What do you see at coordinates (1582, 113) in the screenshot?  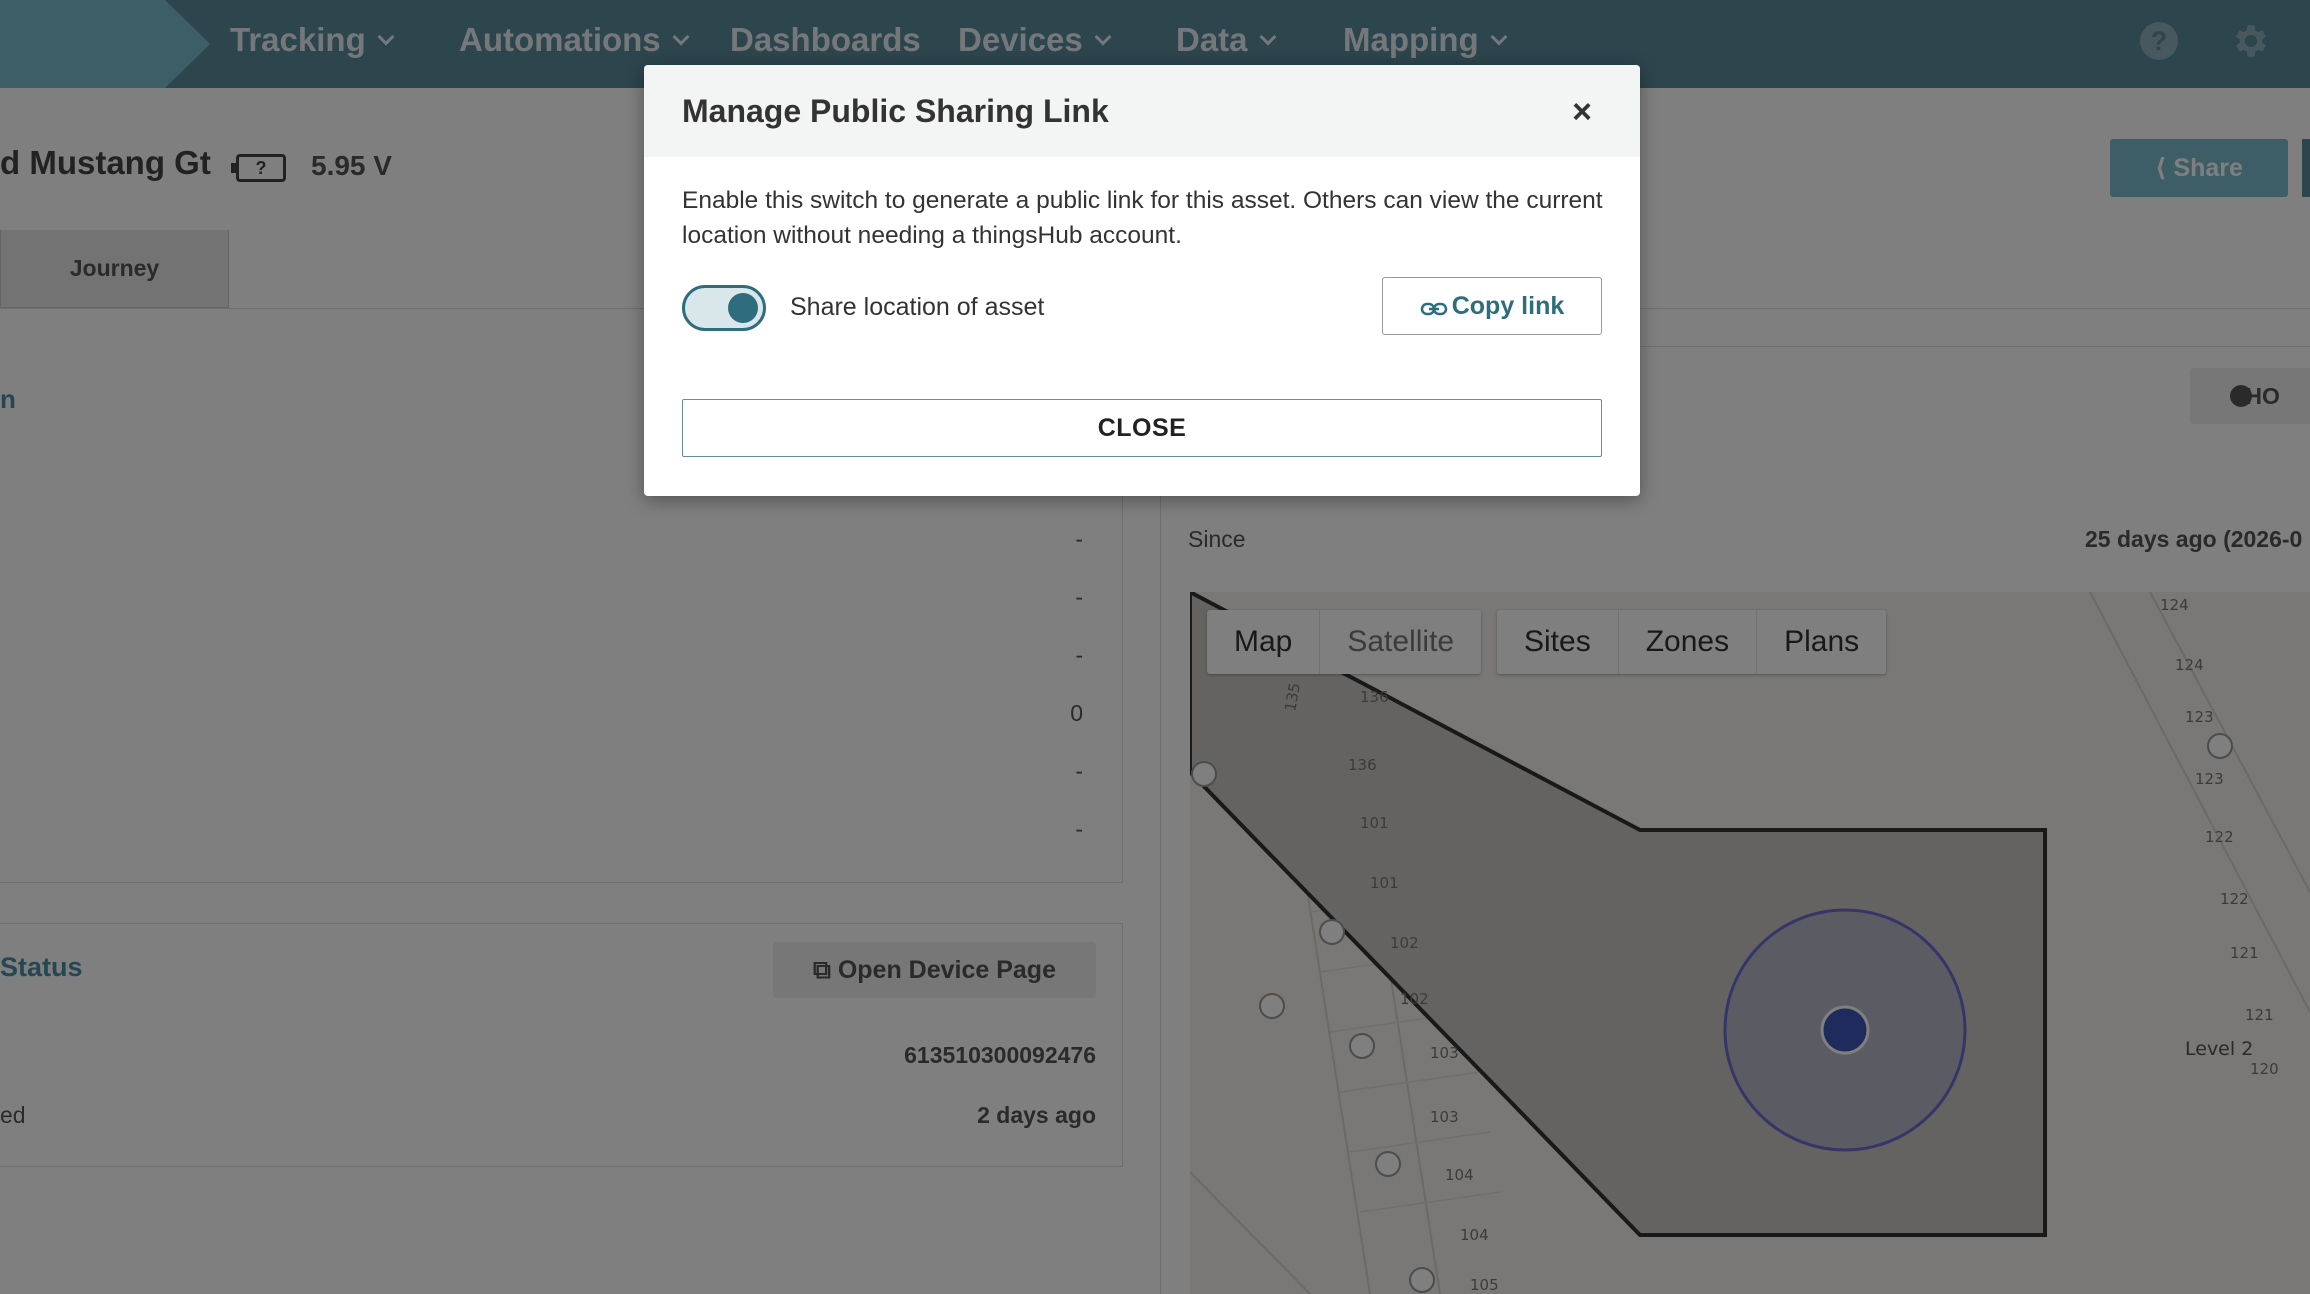 I see `close-icon: ×` at bounding box center [1582, 113].